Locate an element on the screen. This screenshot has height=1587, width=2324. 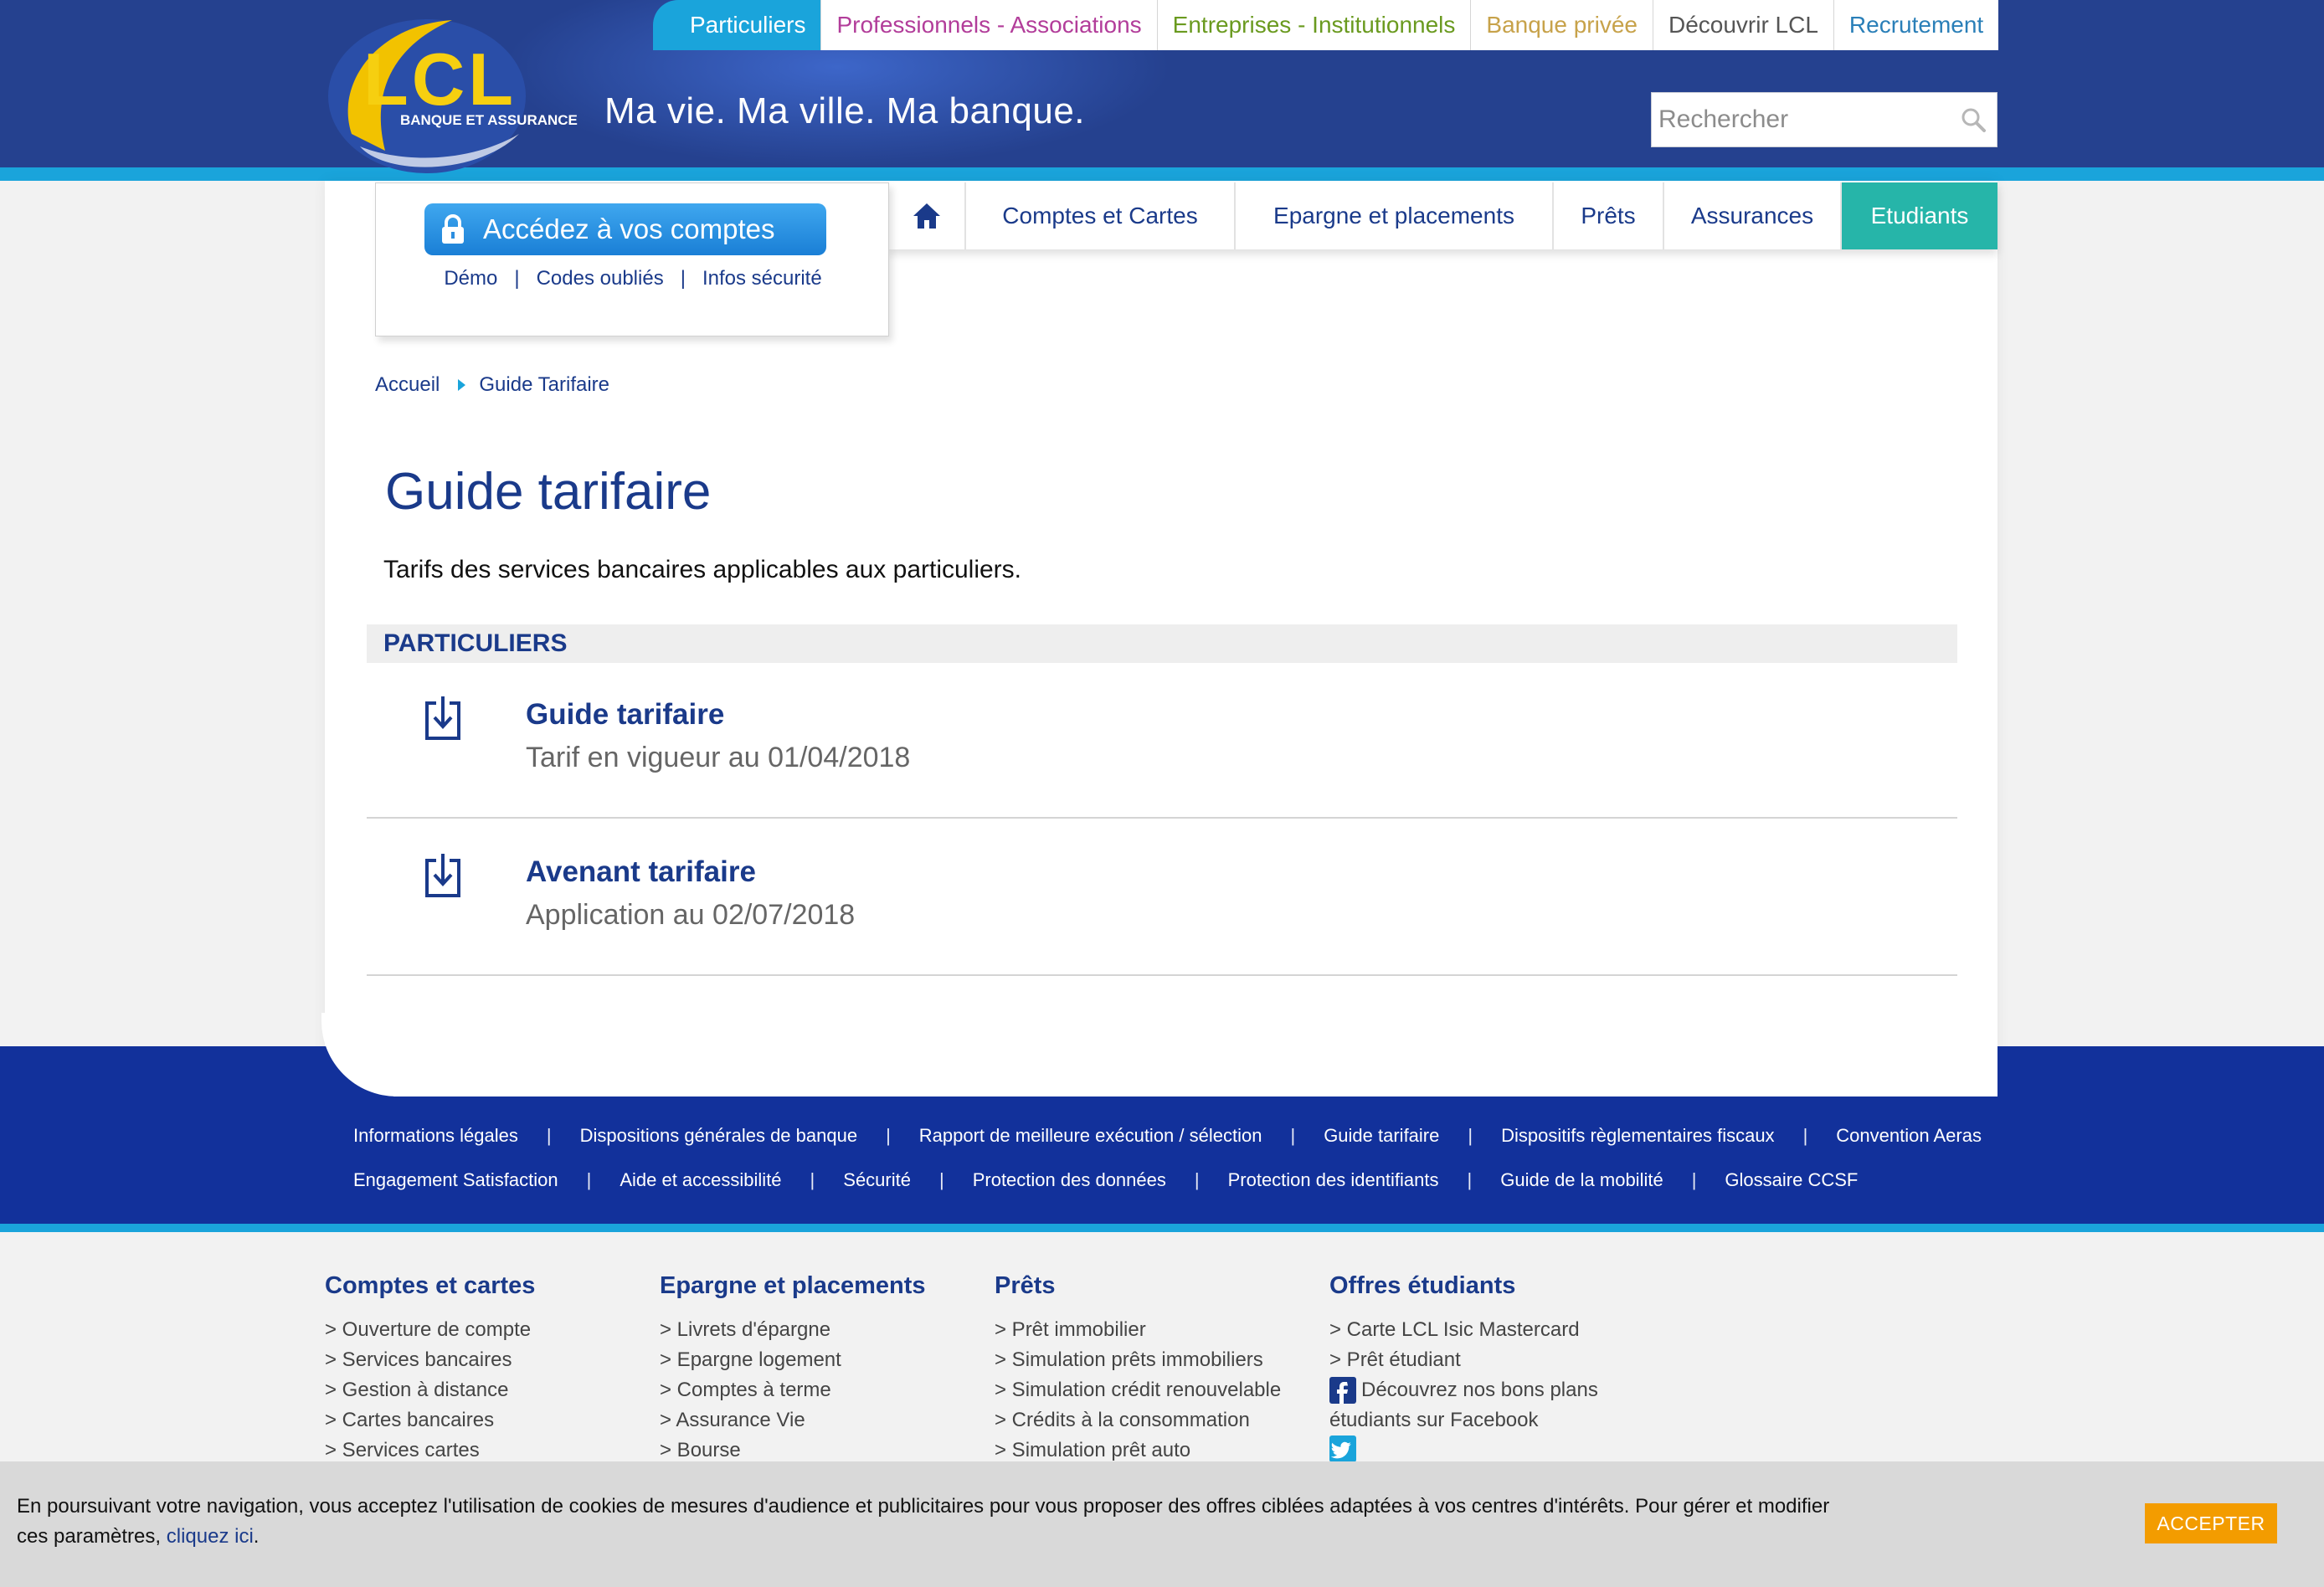
facebook-text: étudiants sur Facebook is located at coordinates (1463, 1420).